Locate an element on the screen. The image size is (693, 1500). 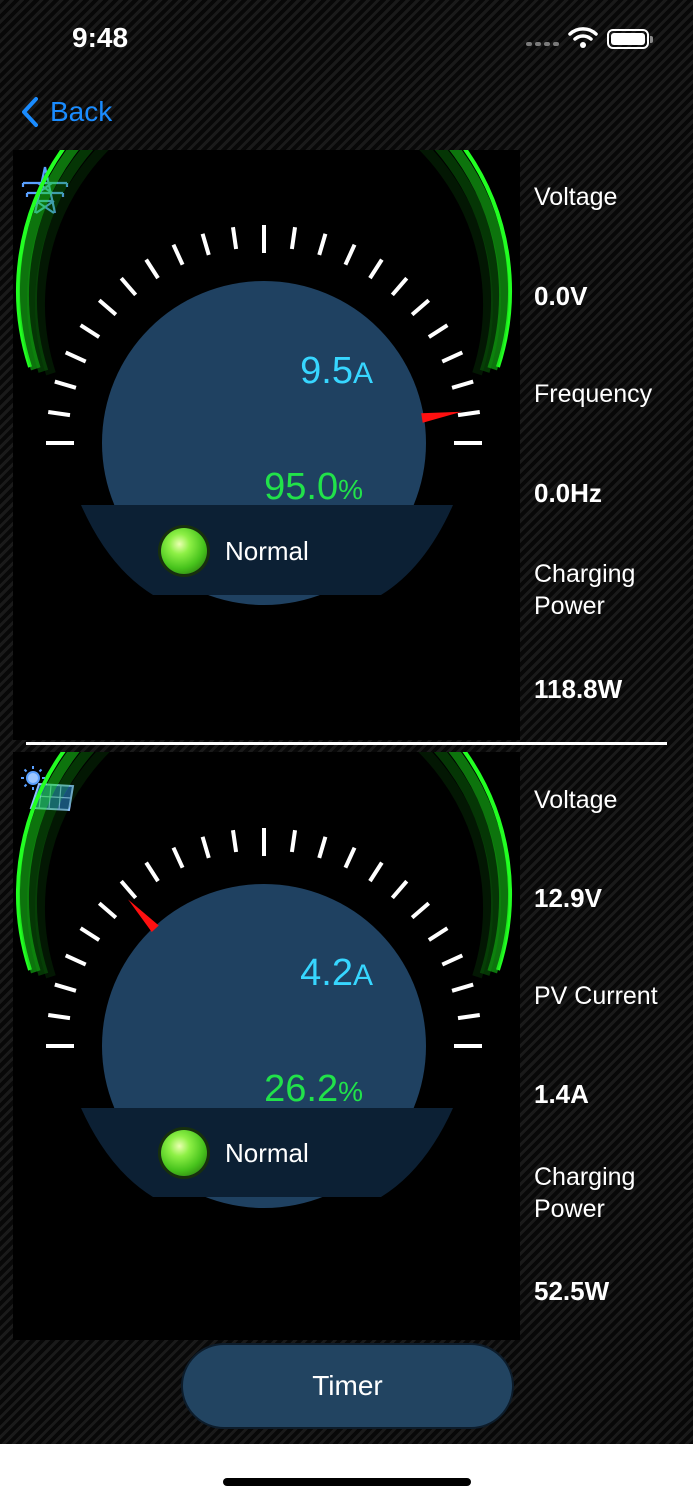
frequency-label: Frequency is located at coordinates (593, 394).